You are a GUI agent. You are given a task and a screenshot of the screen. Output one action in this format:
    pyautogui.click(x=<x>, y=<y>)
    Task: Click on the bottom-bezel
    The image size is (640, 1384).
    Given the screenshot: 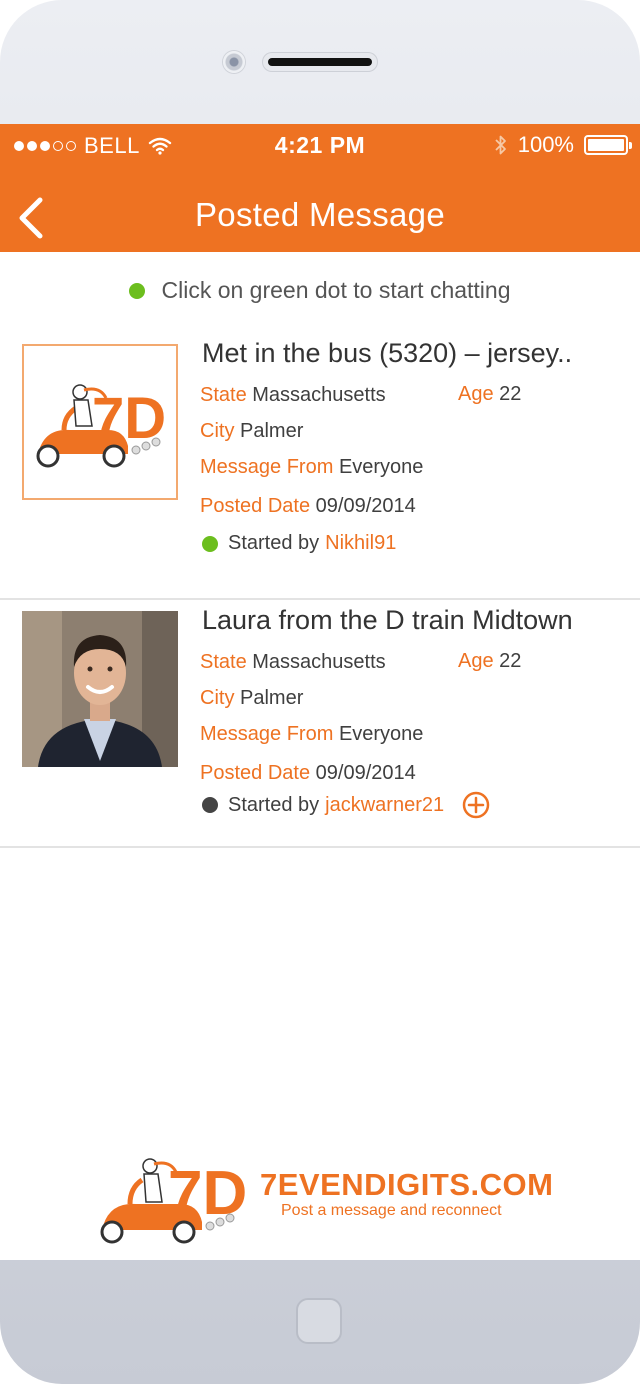 What is the action you would take?
    pyautogui.click(x=320, y=1322)
    